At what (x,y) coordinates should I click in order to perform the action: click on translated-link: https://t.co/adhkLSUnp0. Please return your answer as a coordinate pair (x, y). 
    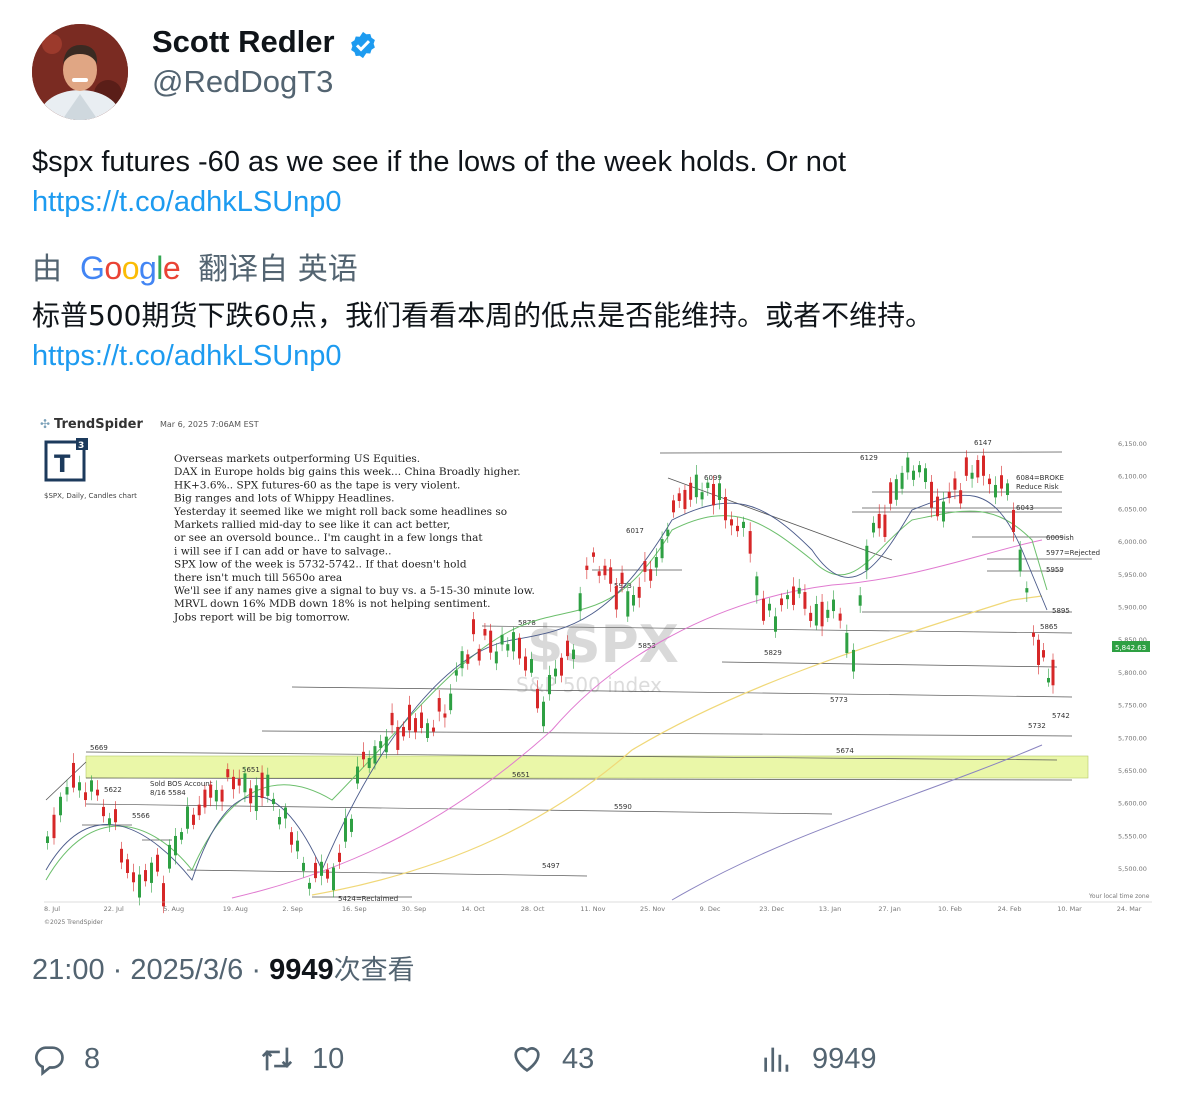
    Looking at the image, I should click on (187, 356).